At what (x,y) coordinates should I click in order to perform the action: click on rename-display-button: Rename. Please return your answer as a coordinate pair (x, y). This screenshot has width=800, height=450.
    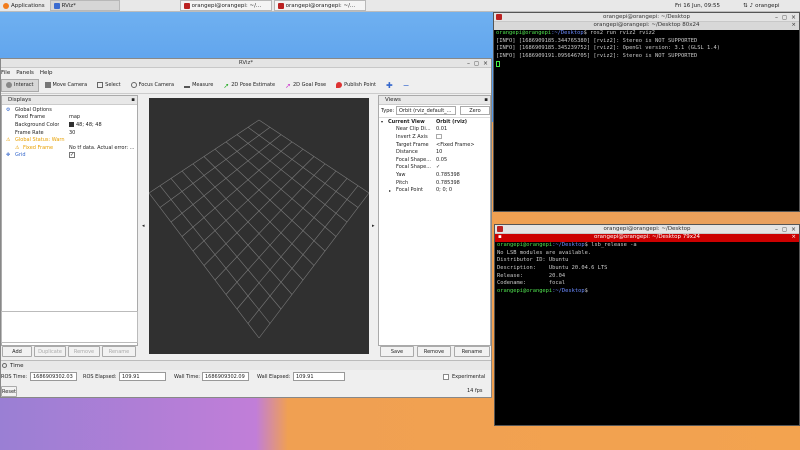
    Looking at the image, I should click on (119, 351).